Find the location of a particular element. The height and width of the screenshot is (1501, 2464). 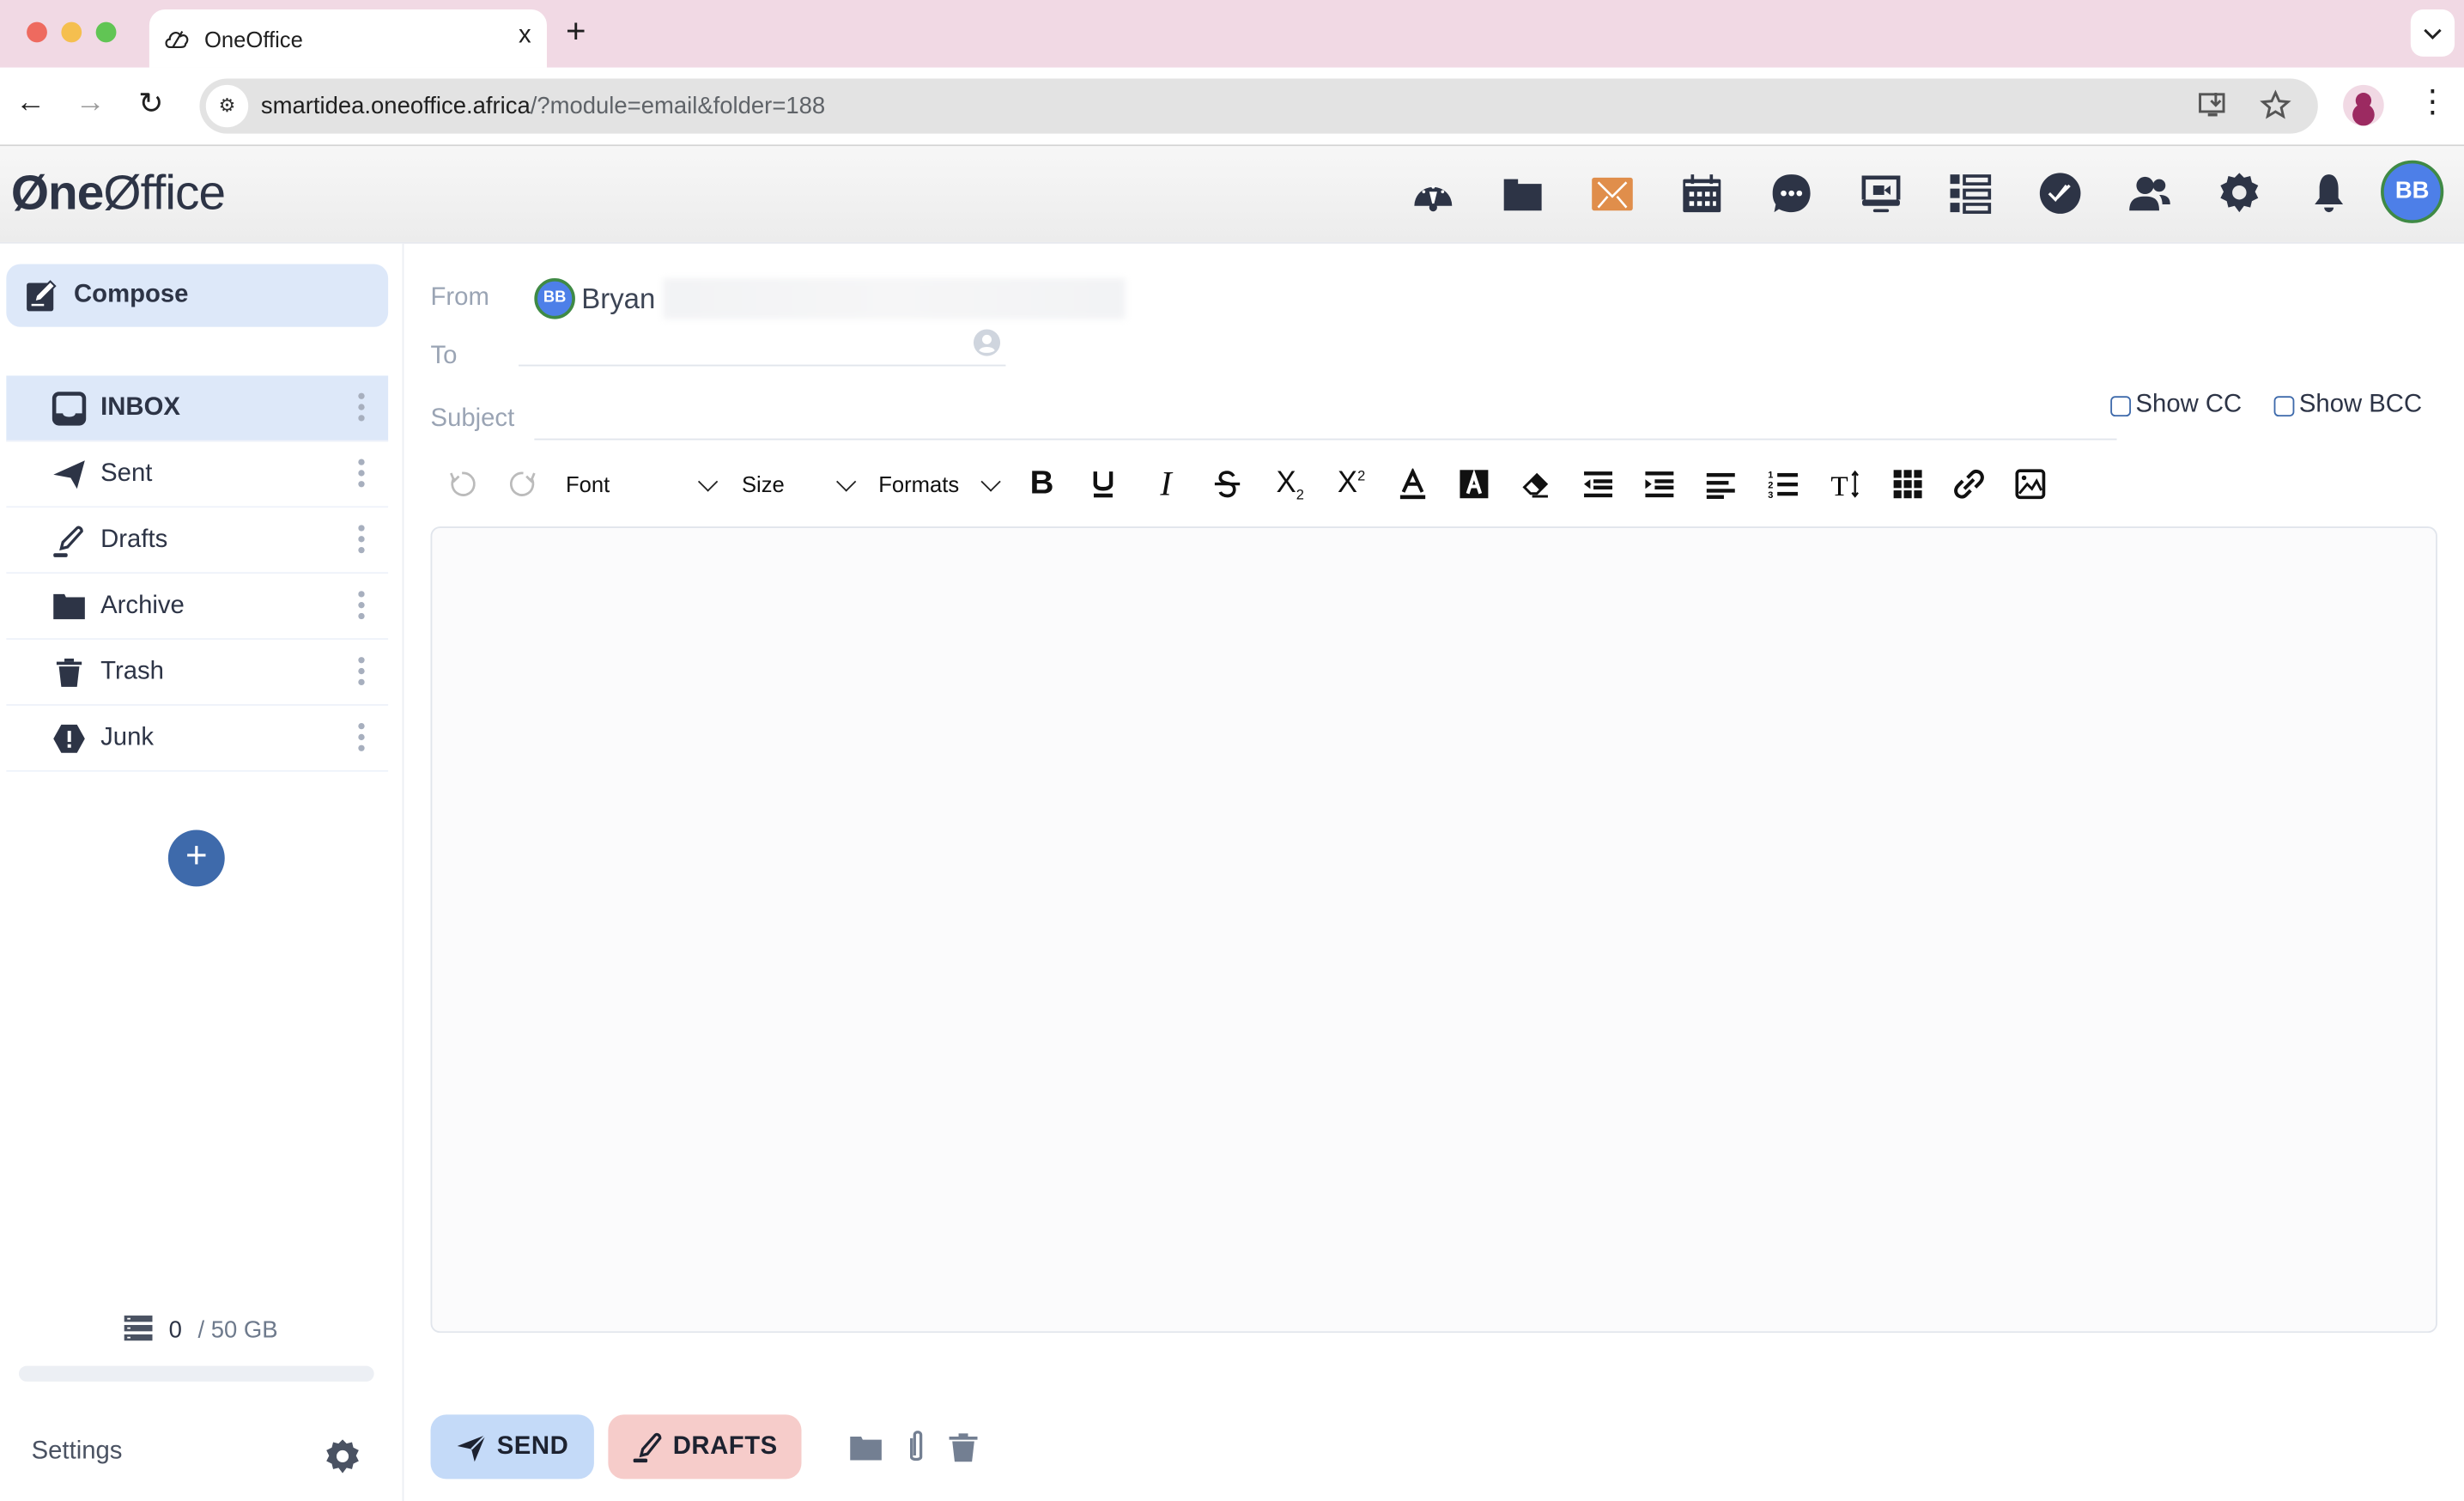

attachment-icon is located at coordinates (916, 1448).